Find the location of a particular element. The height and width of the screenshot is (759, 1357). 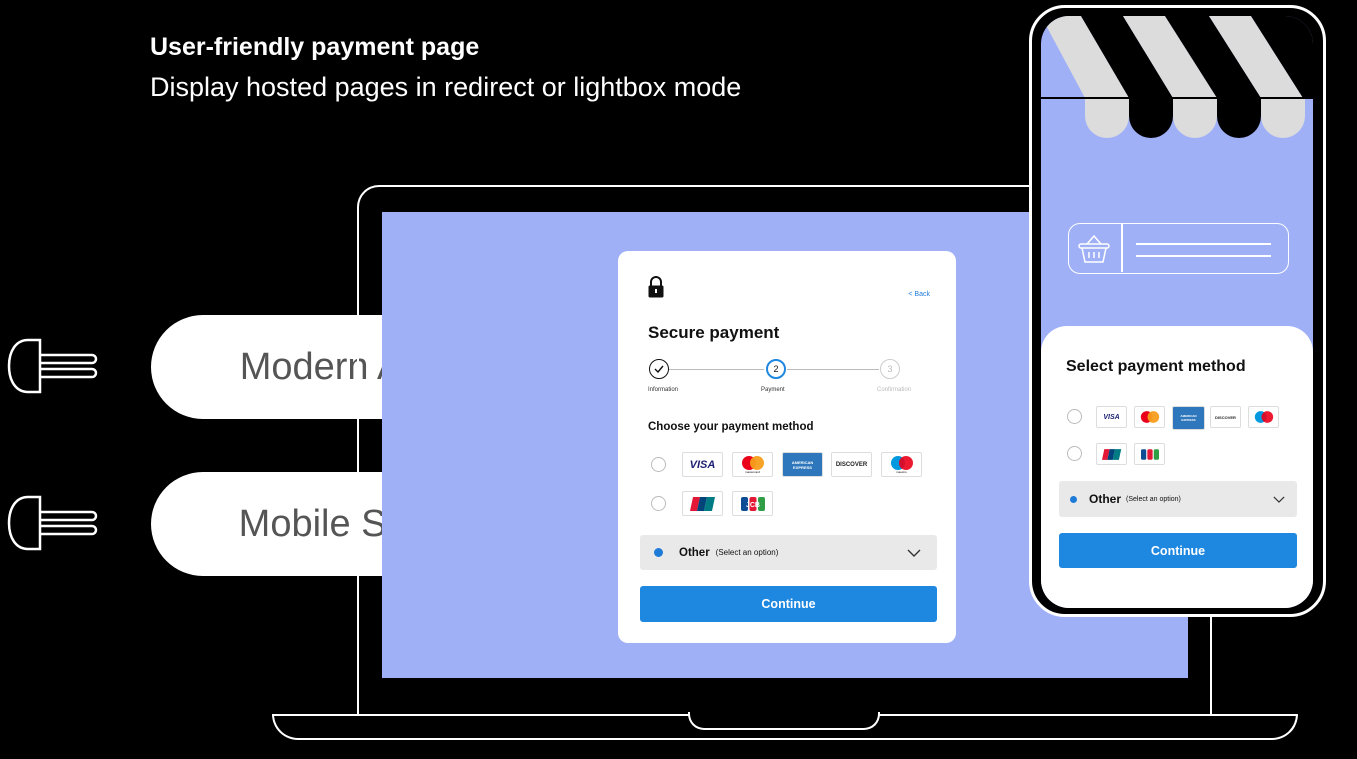

check-icon is located at coordinates (659, 369).